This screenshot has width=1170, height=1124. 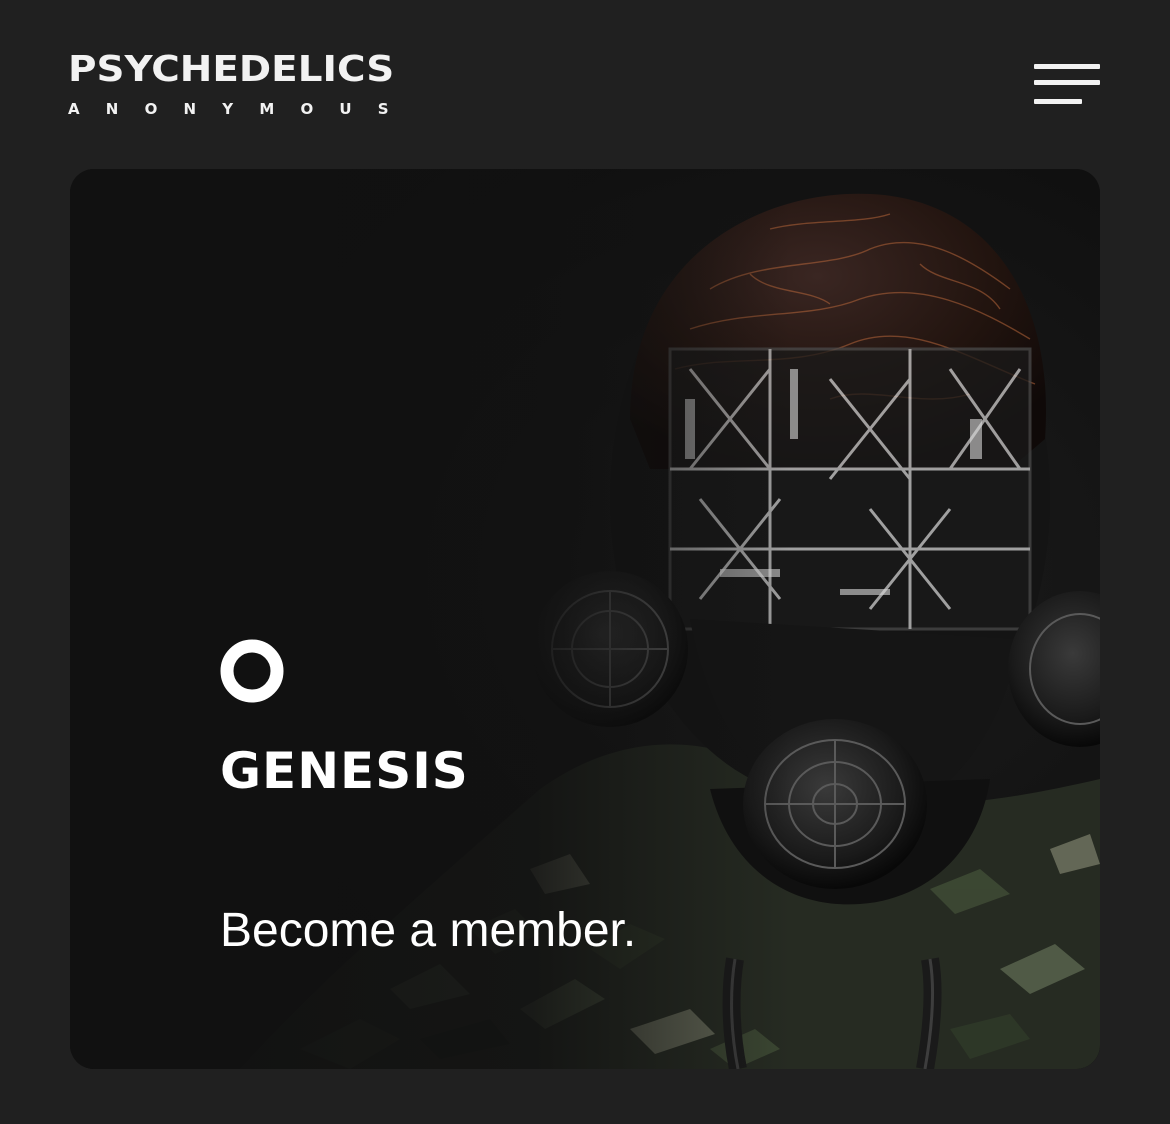 I want to click on site-header: PSYCHEDELICS ANONYMOUS, so click(x=585, y=75).